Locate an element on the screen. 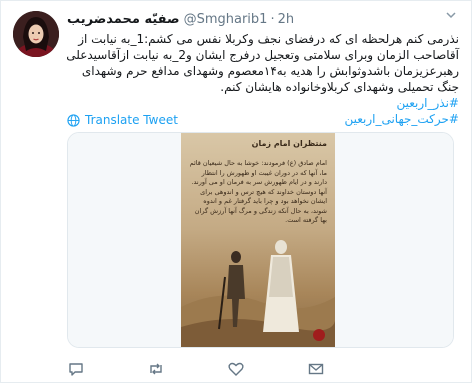 The image size is (472, 383). tweet-actions is located at coordinates (196, 369).